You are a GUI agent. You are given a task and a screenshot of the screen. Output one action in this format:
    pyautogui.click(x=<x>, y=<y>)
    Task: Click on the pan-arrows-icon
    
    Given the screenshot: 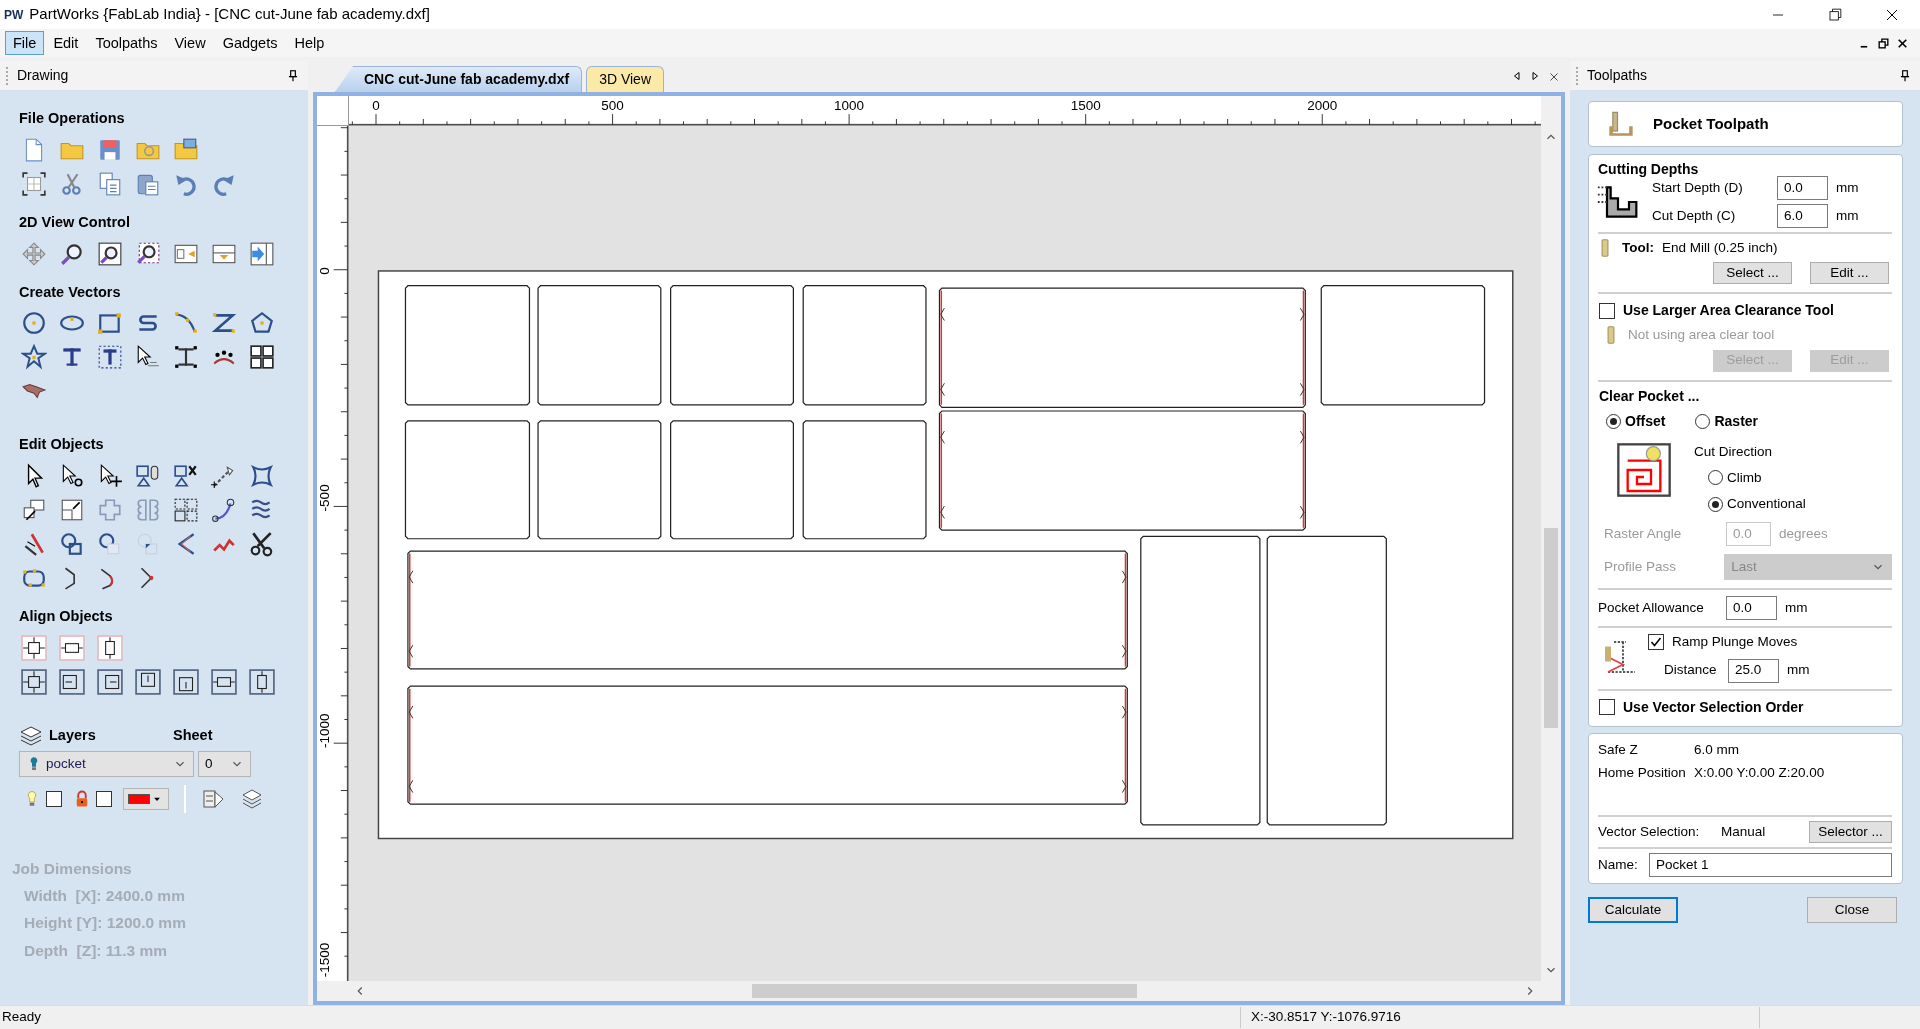 What is the action you would take?
    pyautogui.click(x=34, y=253)
    